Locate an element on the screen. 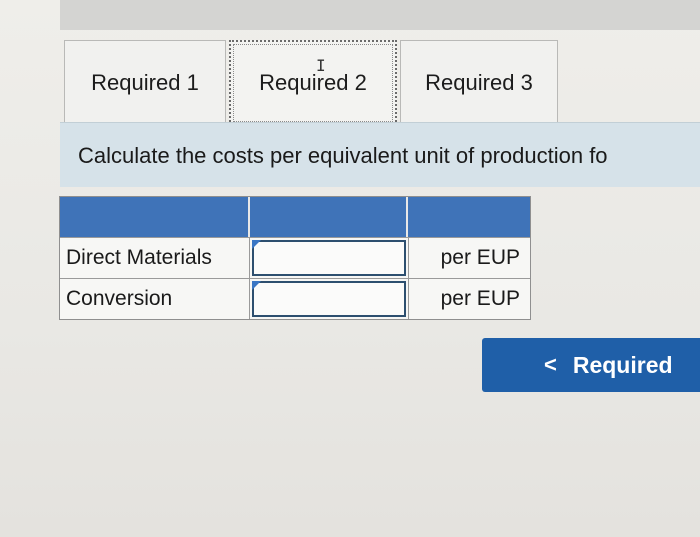 The image size is (700, 537). row-label-conversion: Conversion is located at coordinates (155, 299).